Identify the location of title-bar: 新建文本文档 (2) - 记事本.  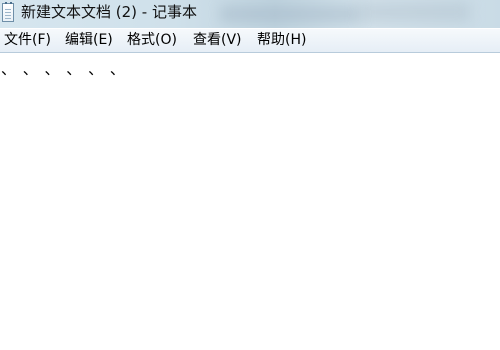
(250, 14).